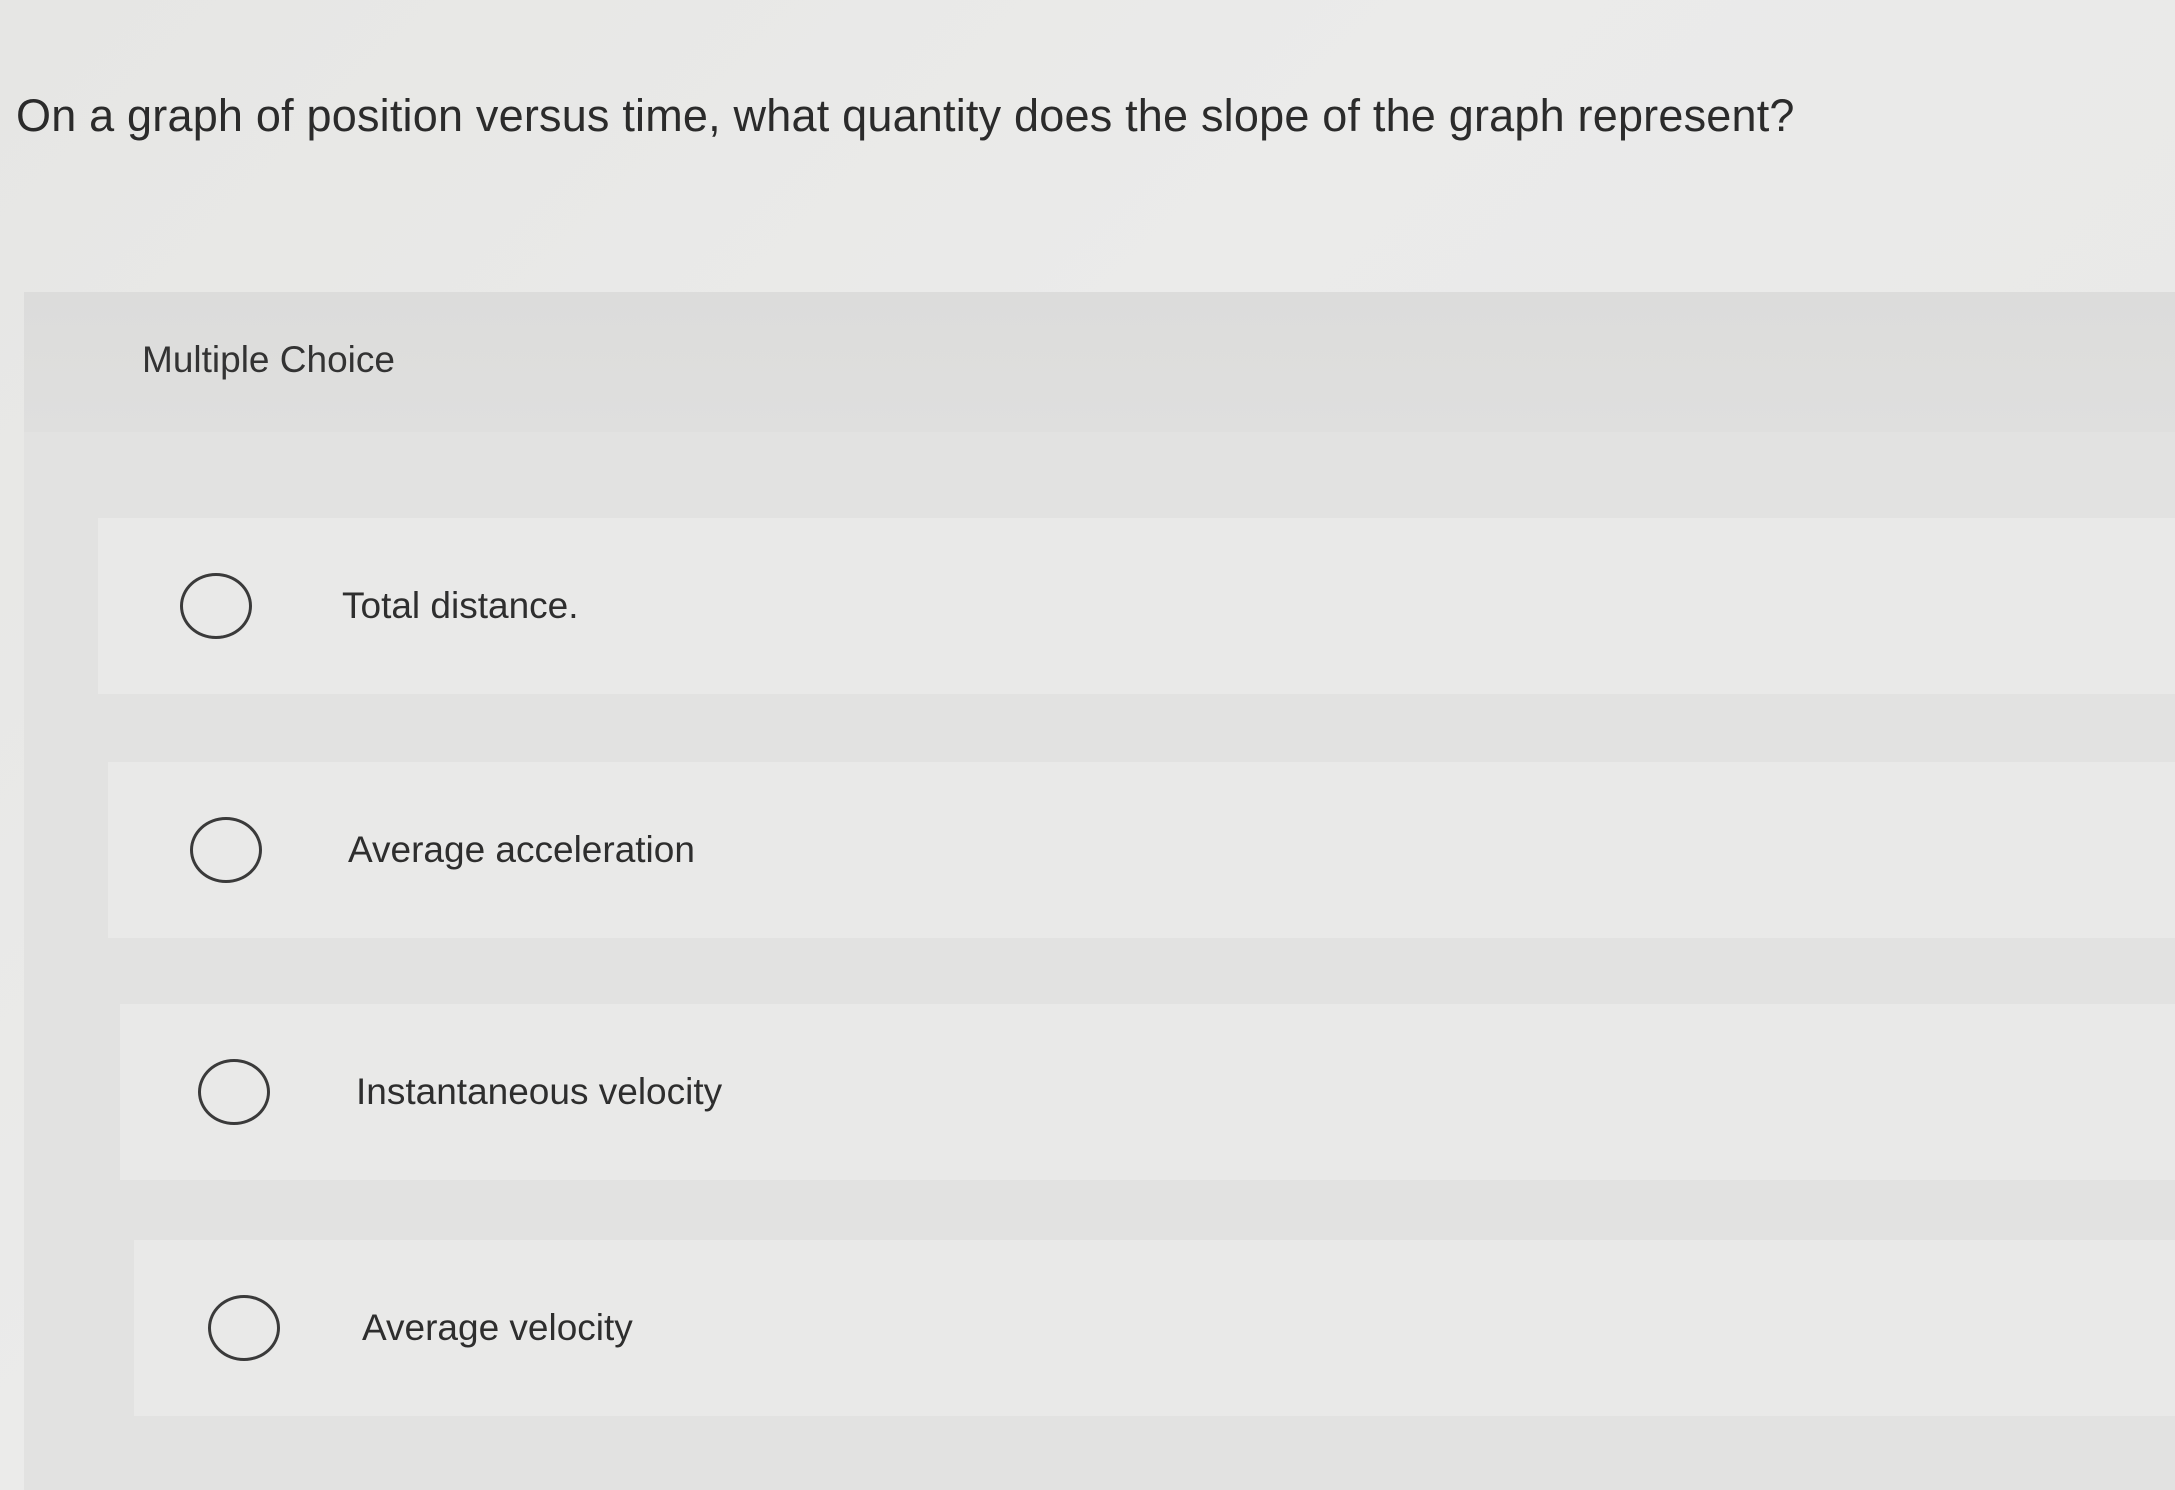  I want to click on answer-option-label: Total distance., so click(460, 605).